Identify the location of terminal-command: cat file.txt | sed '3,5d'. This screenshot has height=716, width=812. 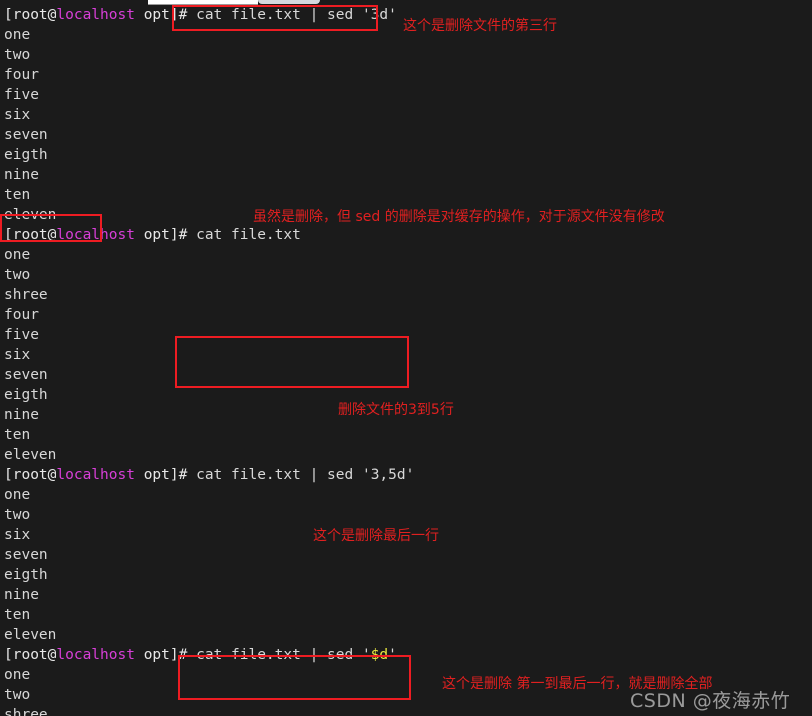
(305, 475).